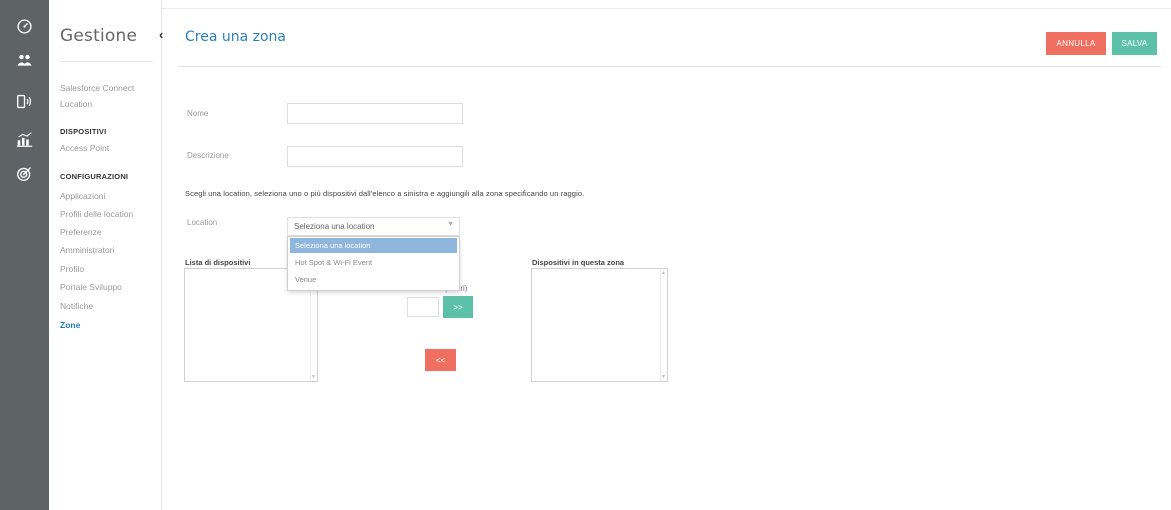  What do you see at coordinates (450, 224) in the screenshot?
I see `chevron-down-icon: ▼` at bounding box center [450, 224].